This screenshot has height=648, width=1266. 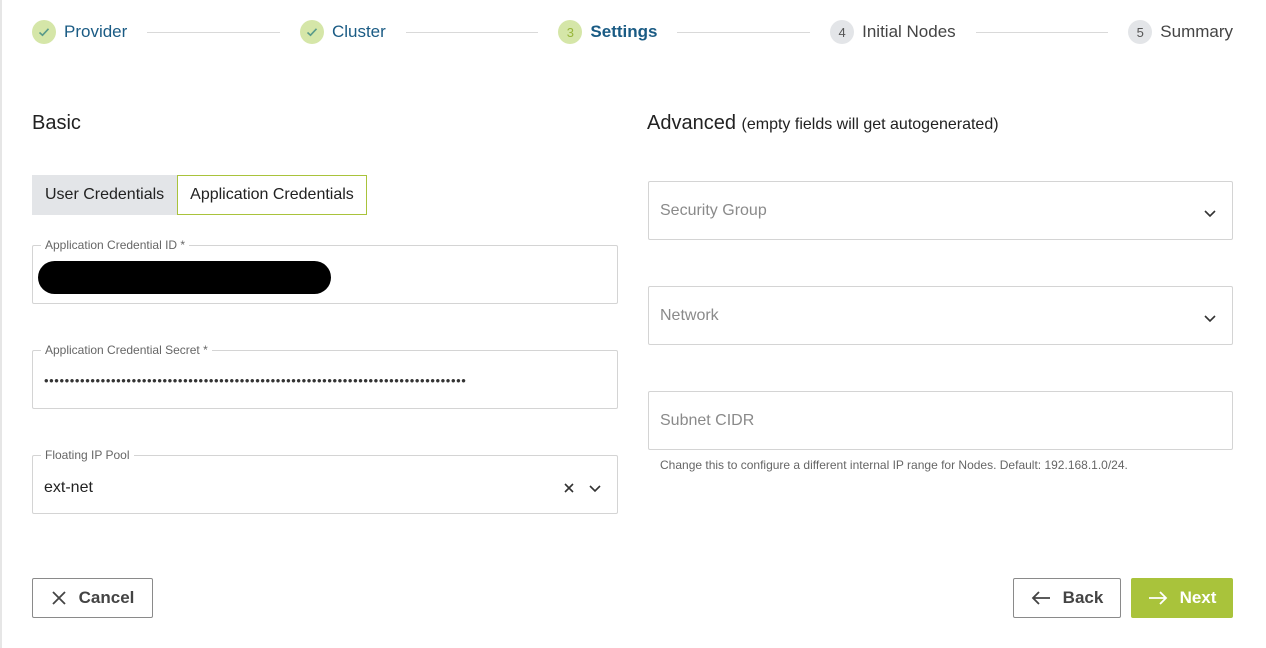 I want to click on basic-title: Basic, so click(x=56, y=123).